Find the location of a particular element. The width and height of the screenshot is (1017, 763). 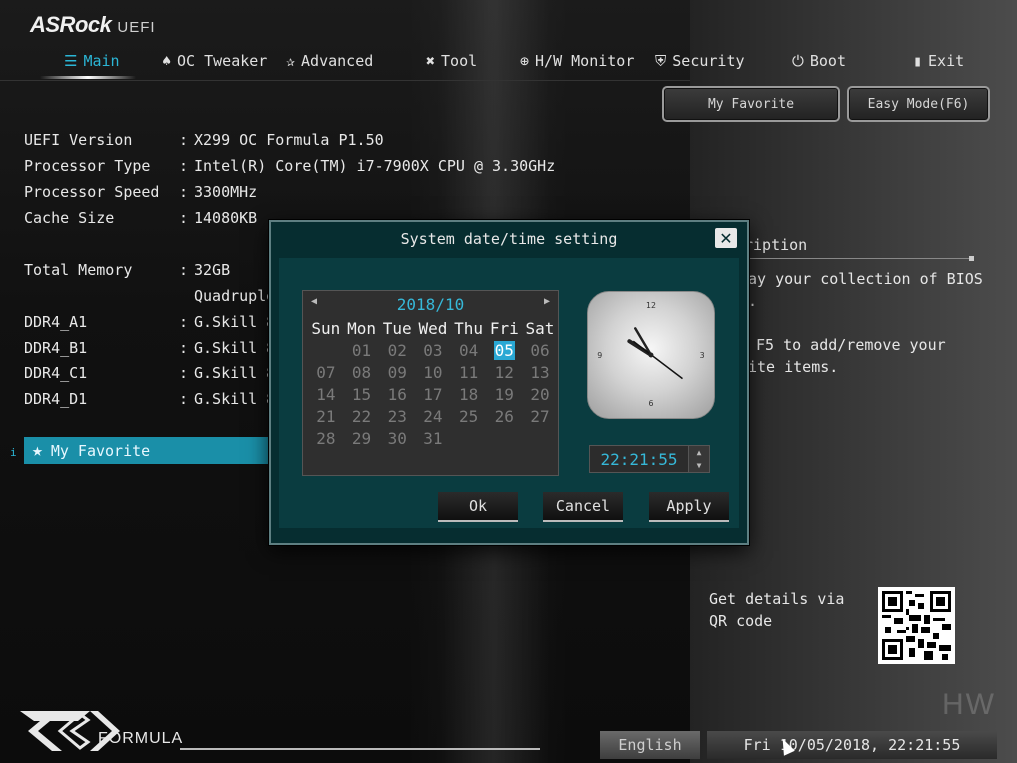

weekday-label: Fri is located at coordinates (504, 328).